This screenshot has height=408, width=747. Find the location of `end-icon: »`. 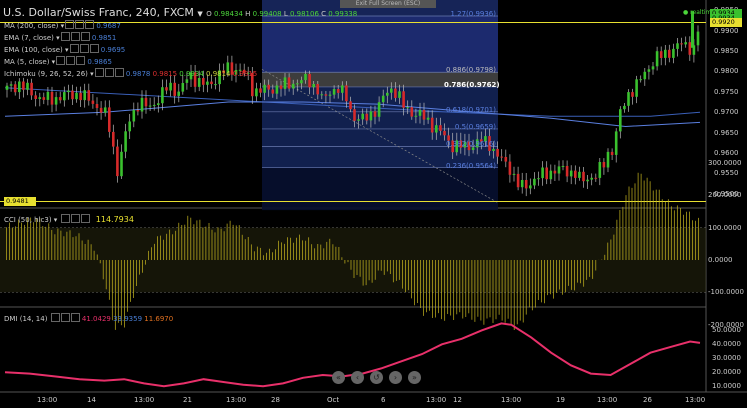

end-icon: » is located at coordinates (414, 377).